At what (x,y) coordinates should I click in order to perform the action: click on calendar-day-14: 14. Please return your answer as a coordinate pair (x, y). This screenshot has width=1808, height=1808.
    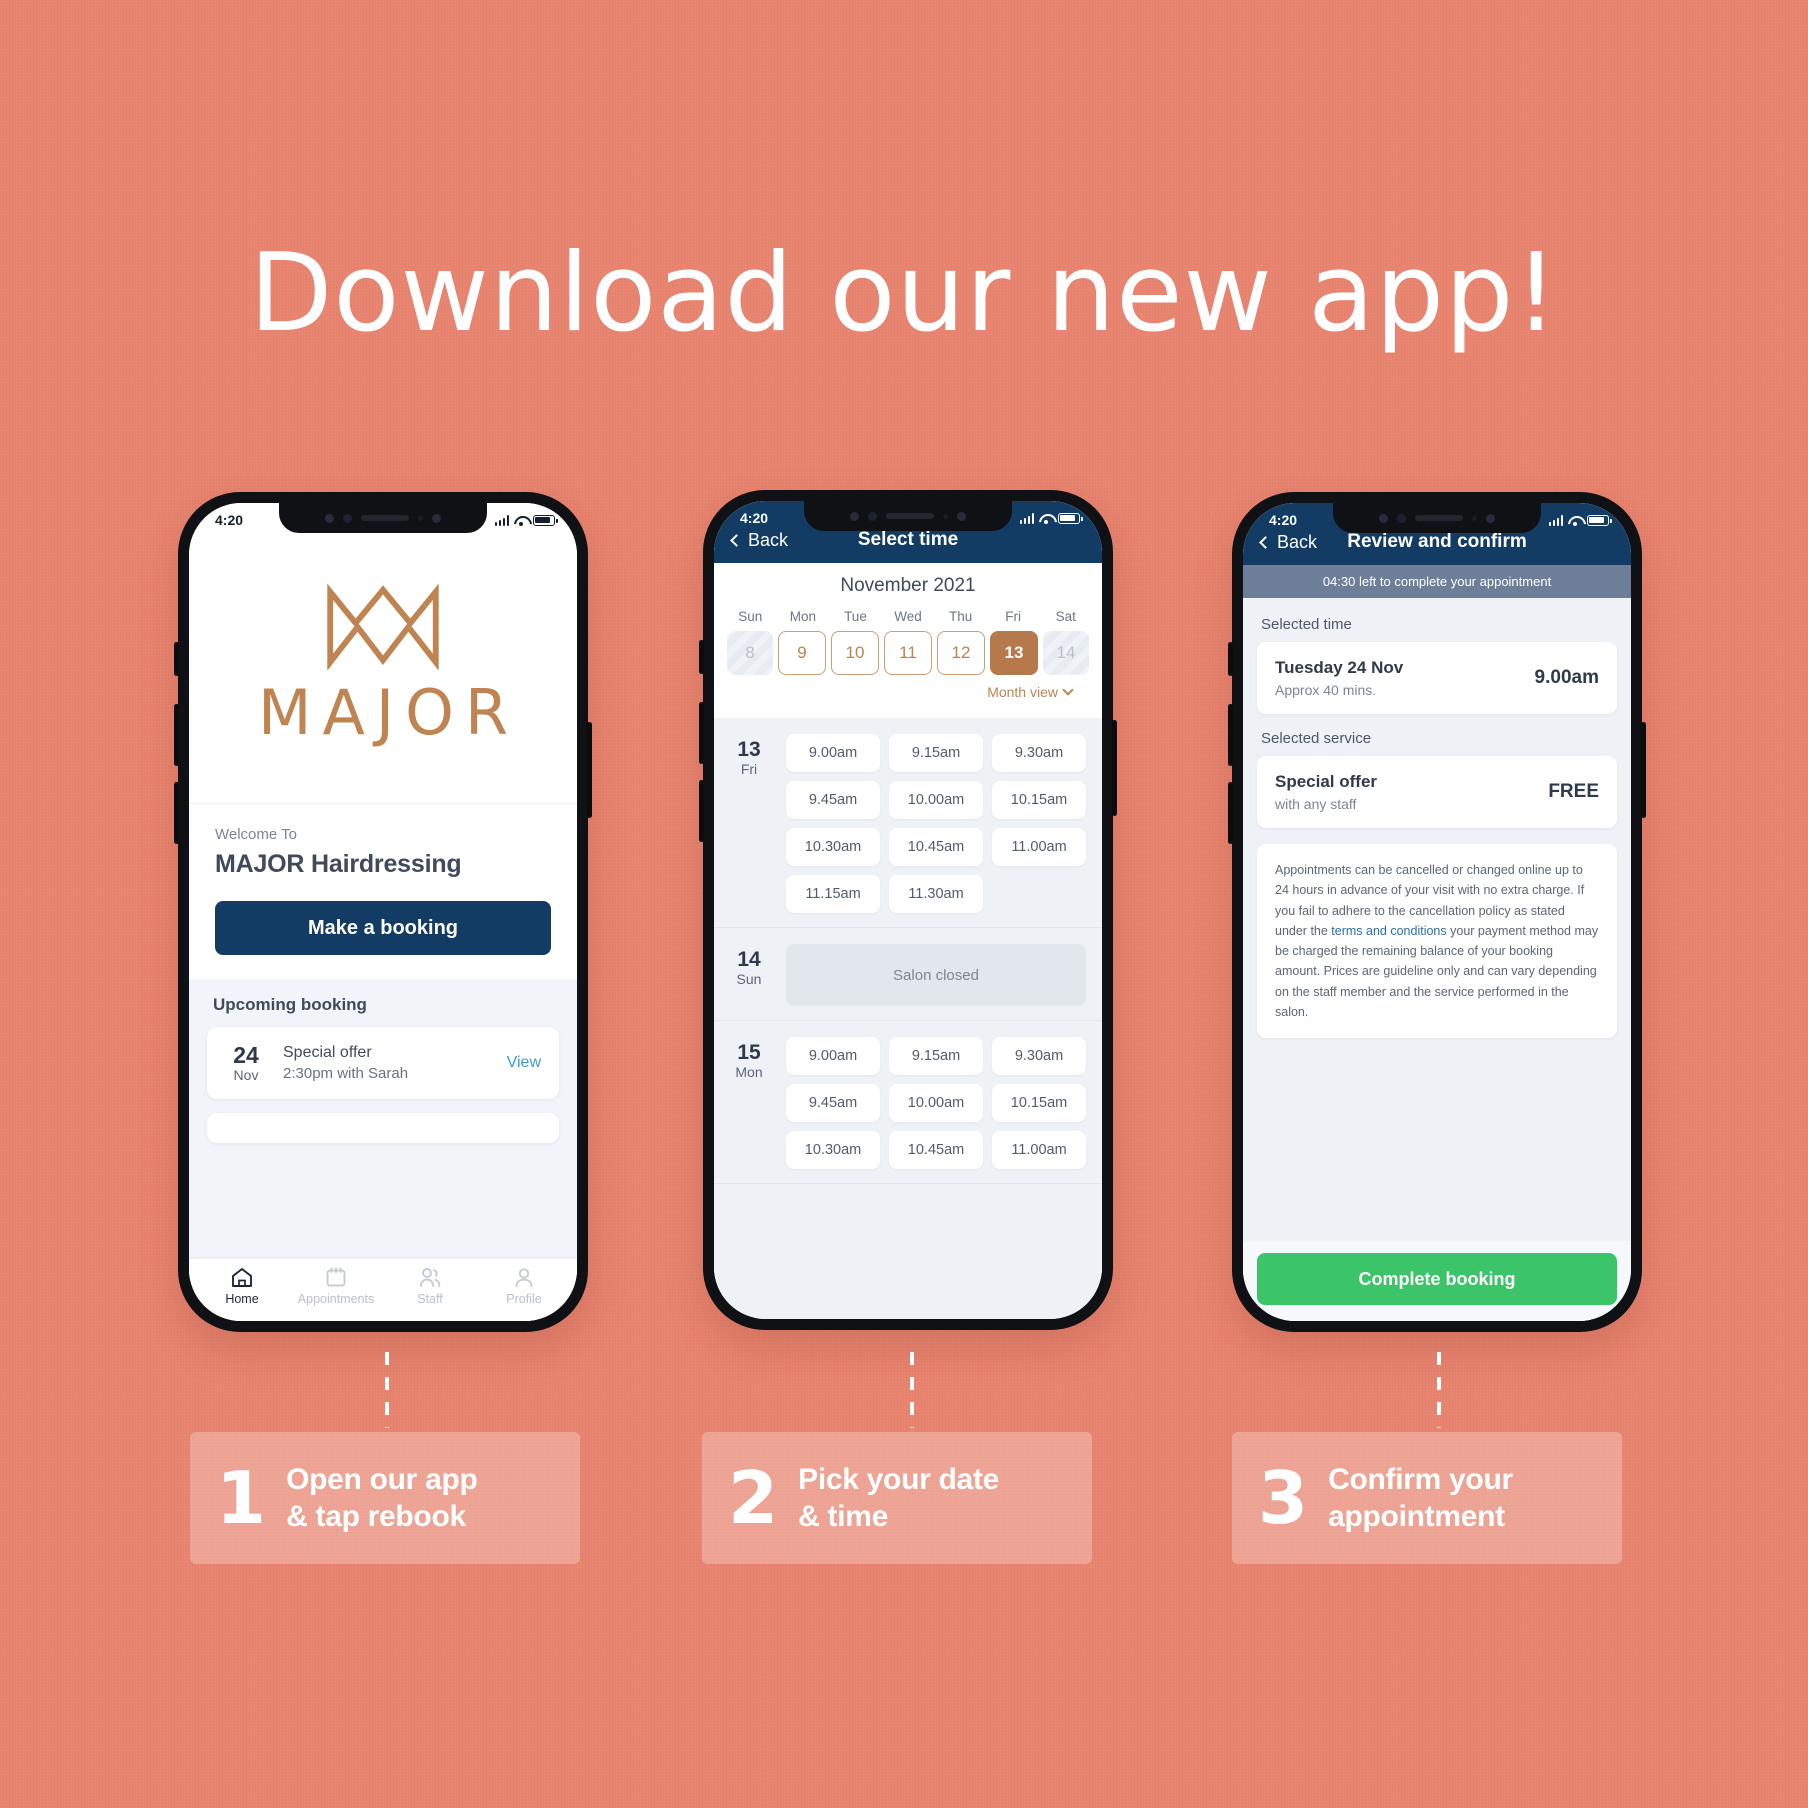
    Looking at the image, I should click on (1066, 653).